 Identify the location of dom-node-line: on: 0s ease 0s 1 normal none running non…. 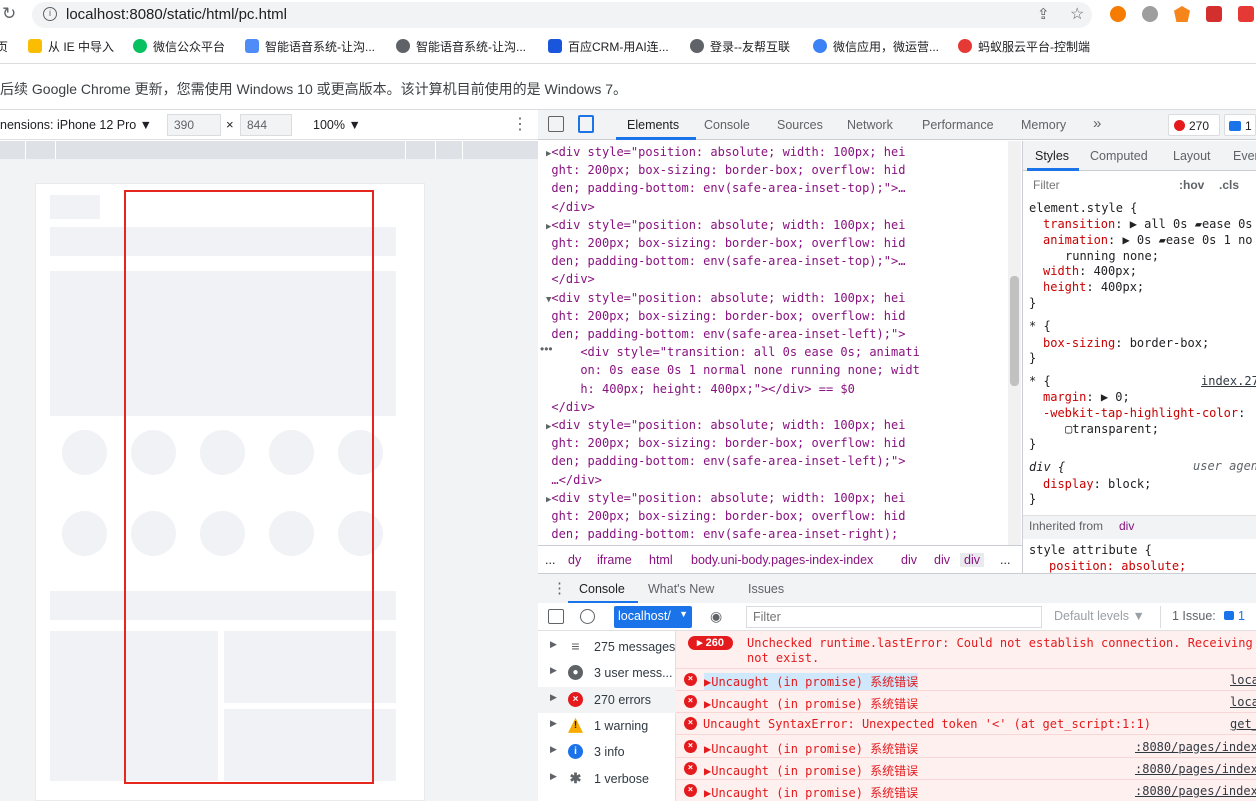
(733, 371).